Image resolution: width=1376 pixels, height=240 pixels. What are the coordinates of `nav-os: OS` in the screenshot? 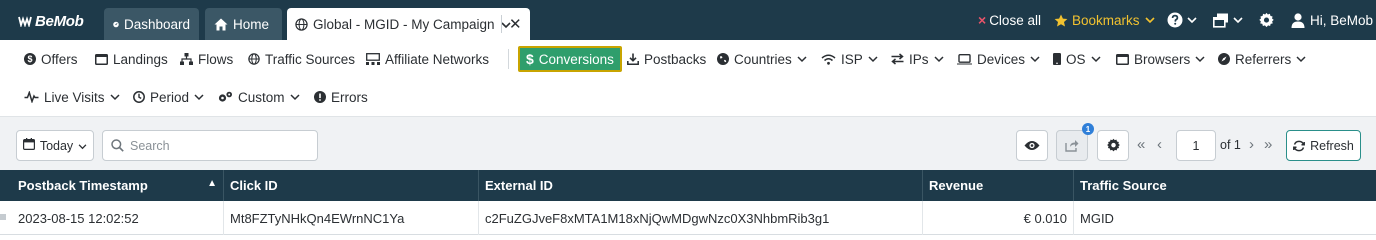 It's located at (1077, 59).